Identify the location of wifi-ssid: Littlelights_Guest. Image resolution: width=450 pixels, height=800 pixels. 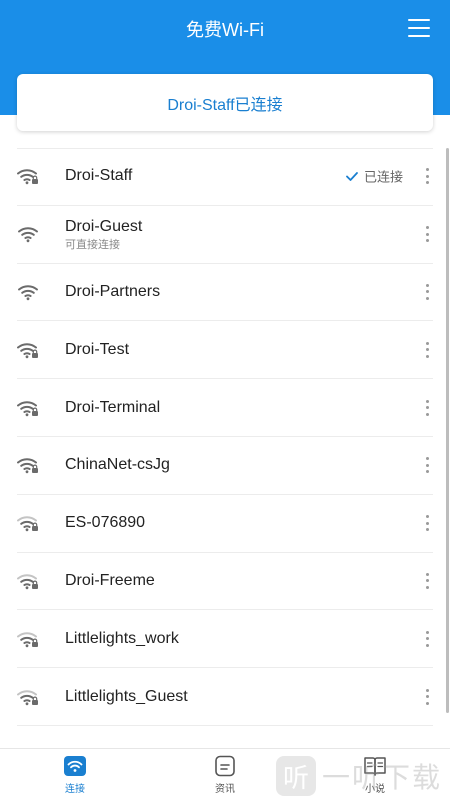
(126, 696).